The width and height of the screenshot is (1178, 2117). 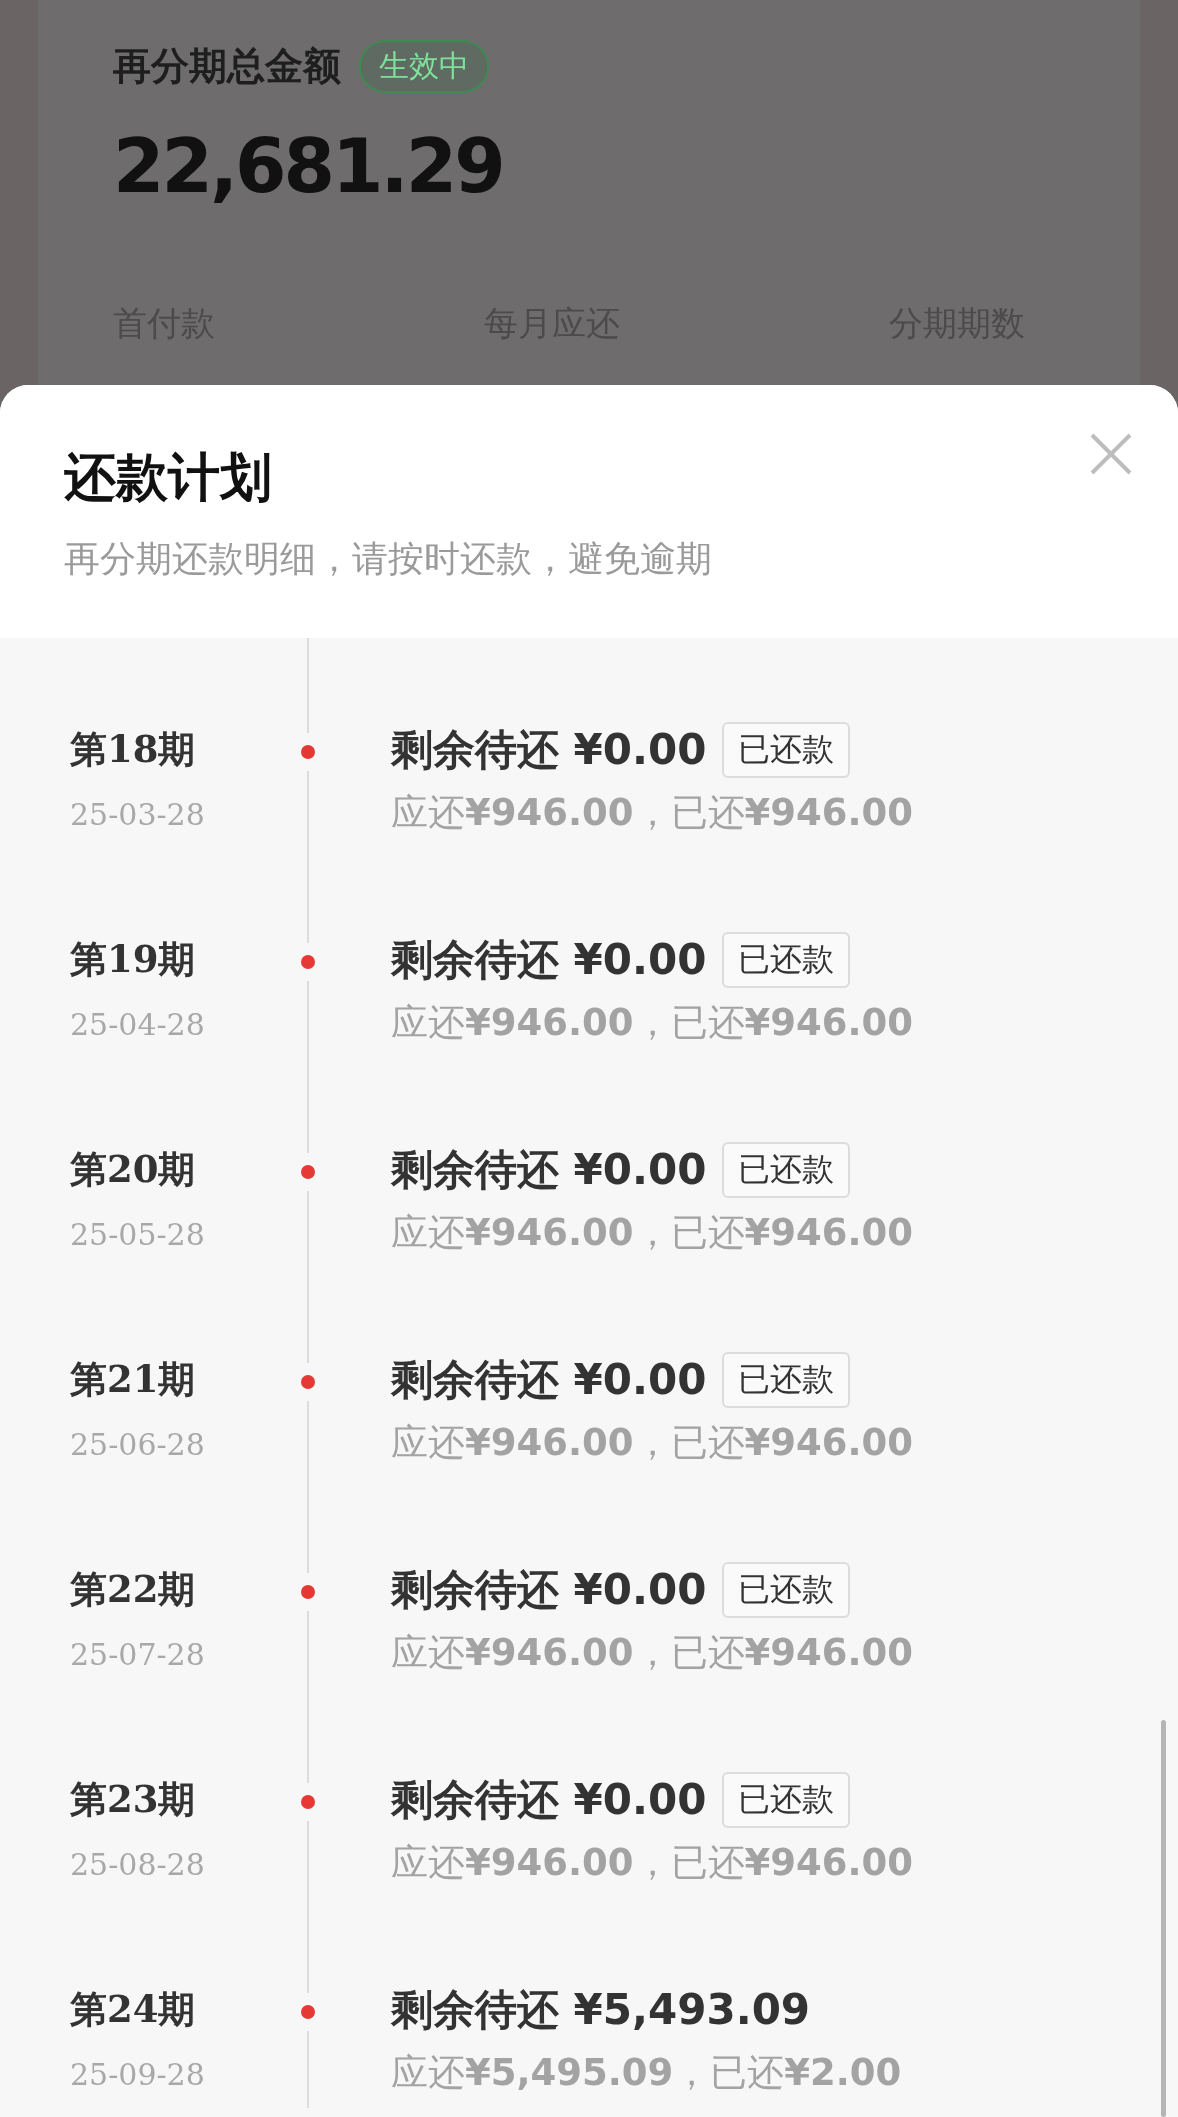 I want to click on payment-detail: 应还¥5,495.09，已还¥2.00, so click(x=646, y=2073).